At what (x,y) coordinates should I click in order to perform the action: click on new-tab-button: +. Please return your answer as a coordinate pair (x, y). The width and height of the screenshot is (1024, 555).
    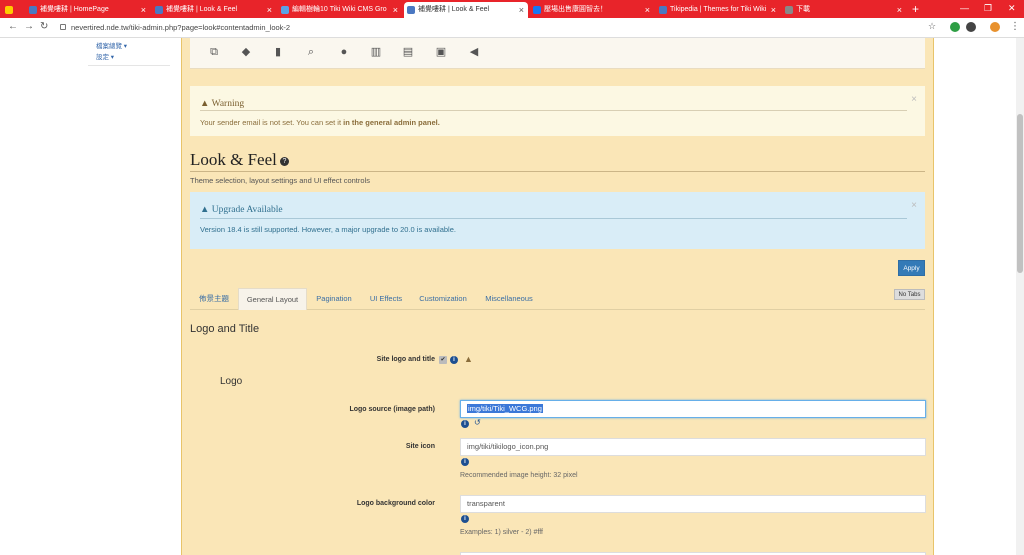
    Looking at the image, I should click on (915, 9).